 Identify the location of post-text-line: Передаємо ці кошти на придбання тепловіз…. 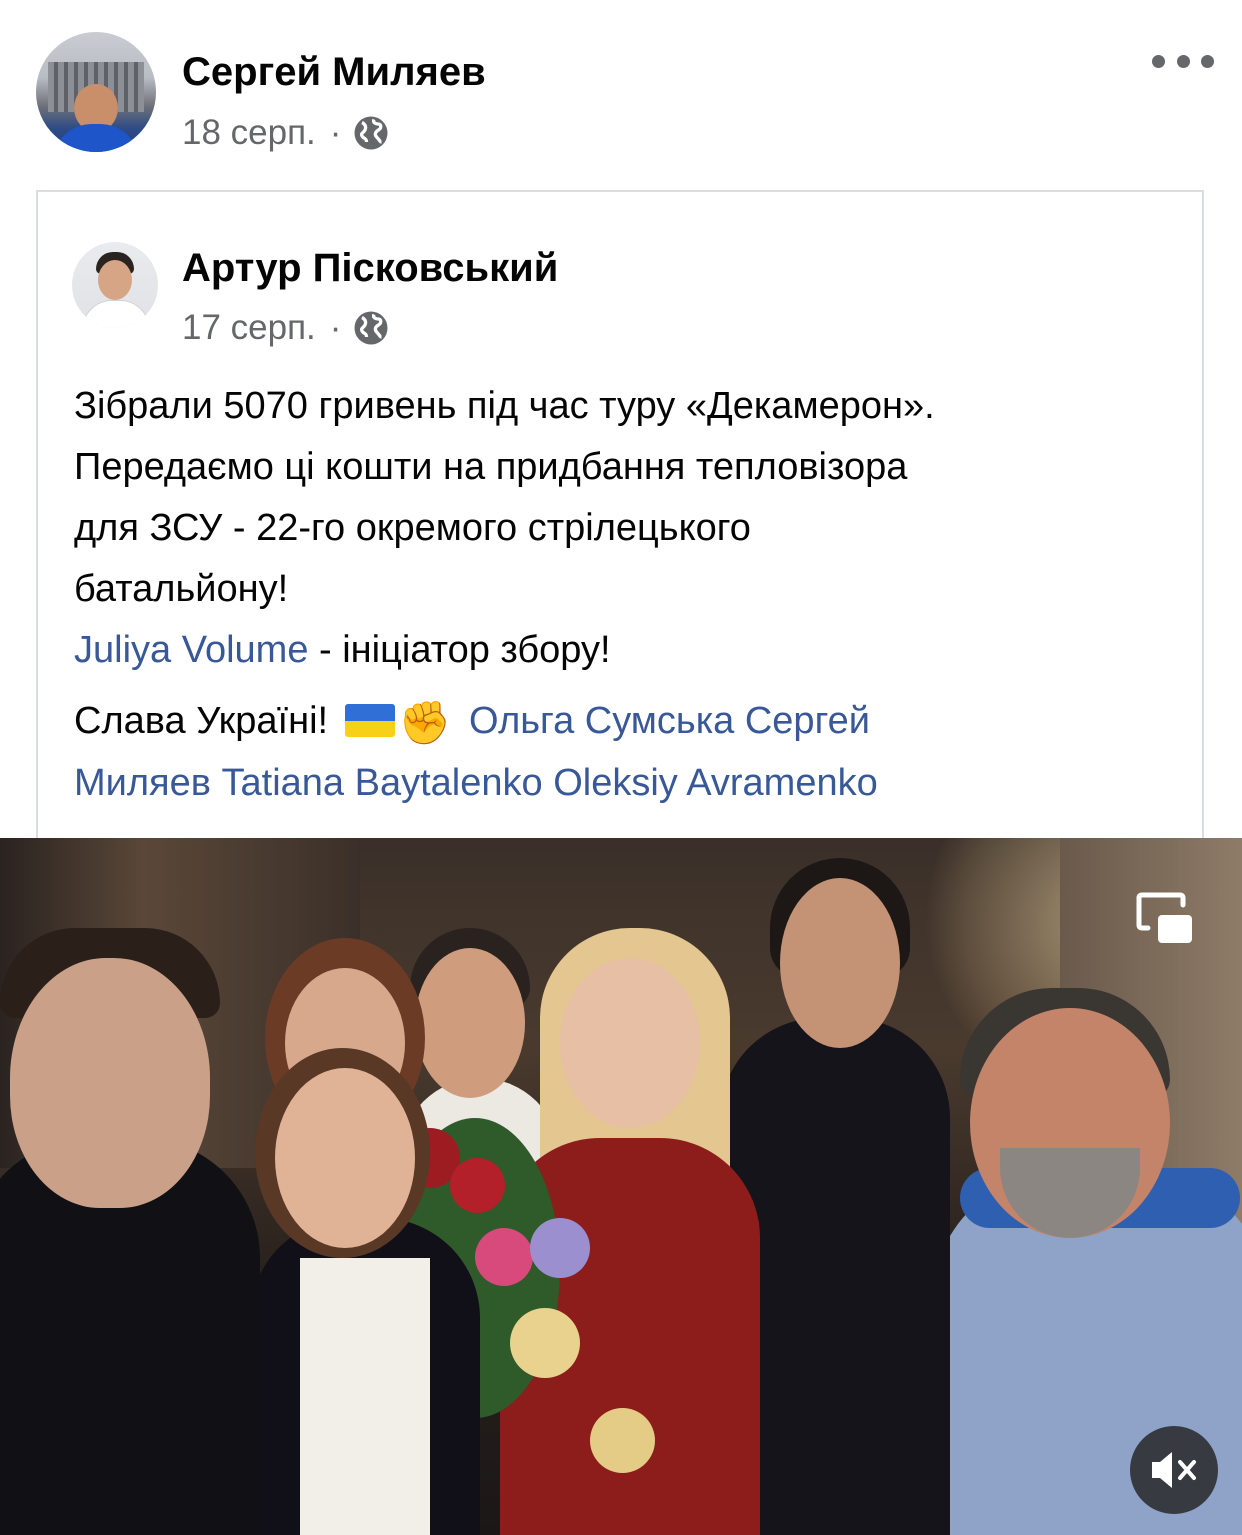
(491, 467).